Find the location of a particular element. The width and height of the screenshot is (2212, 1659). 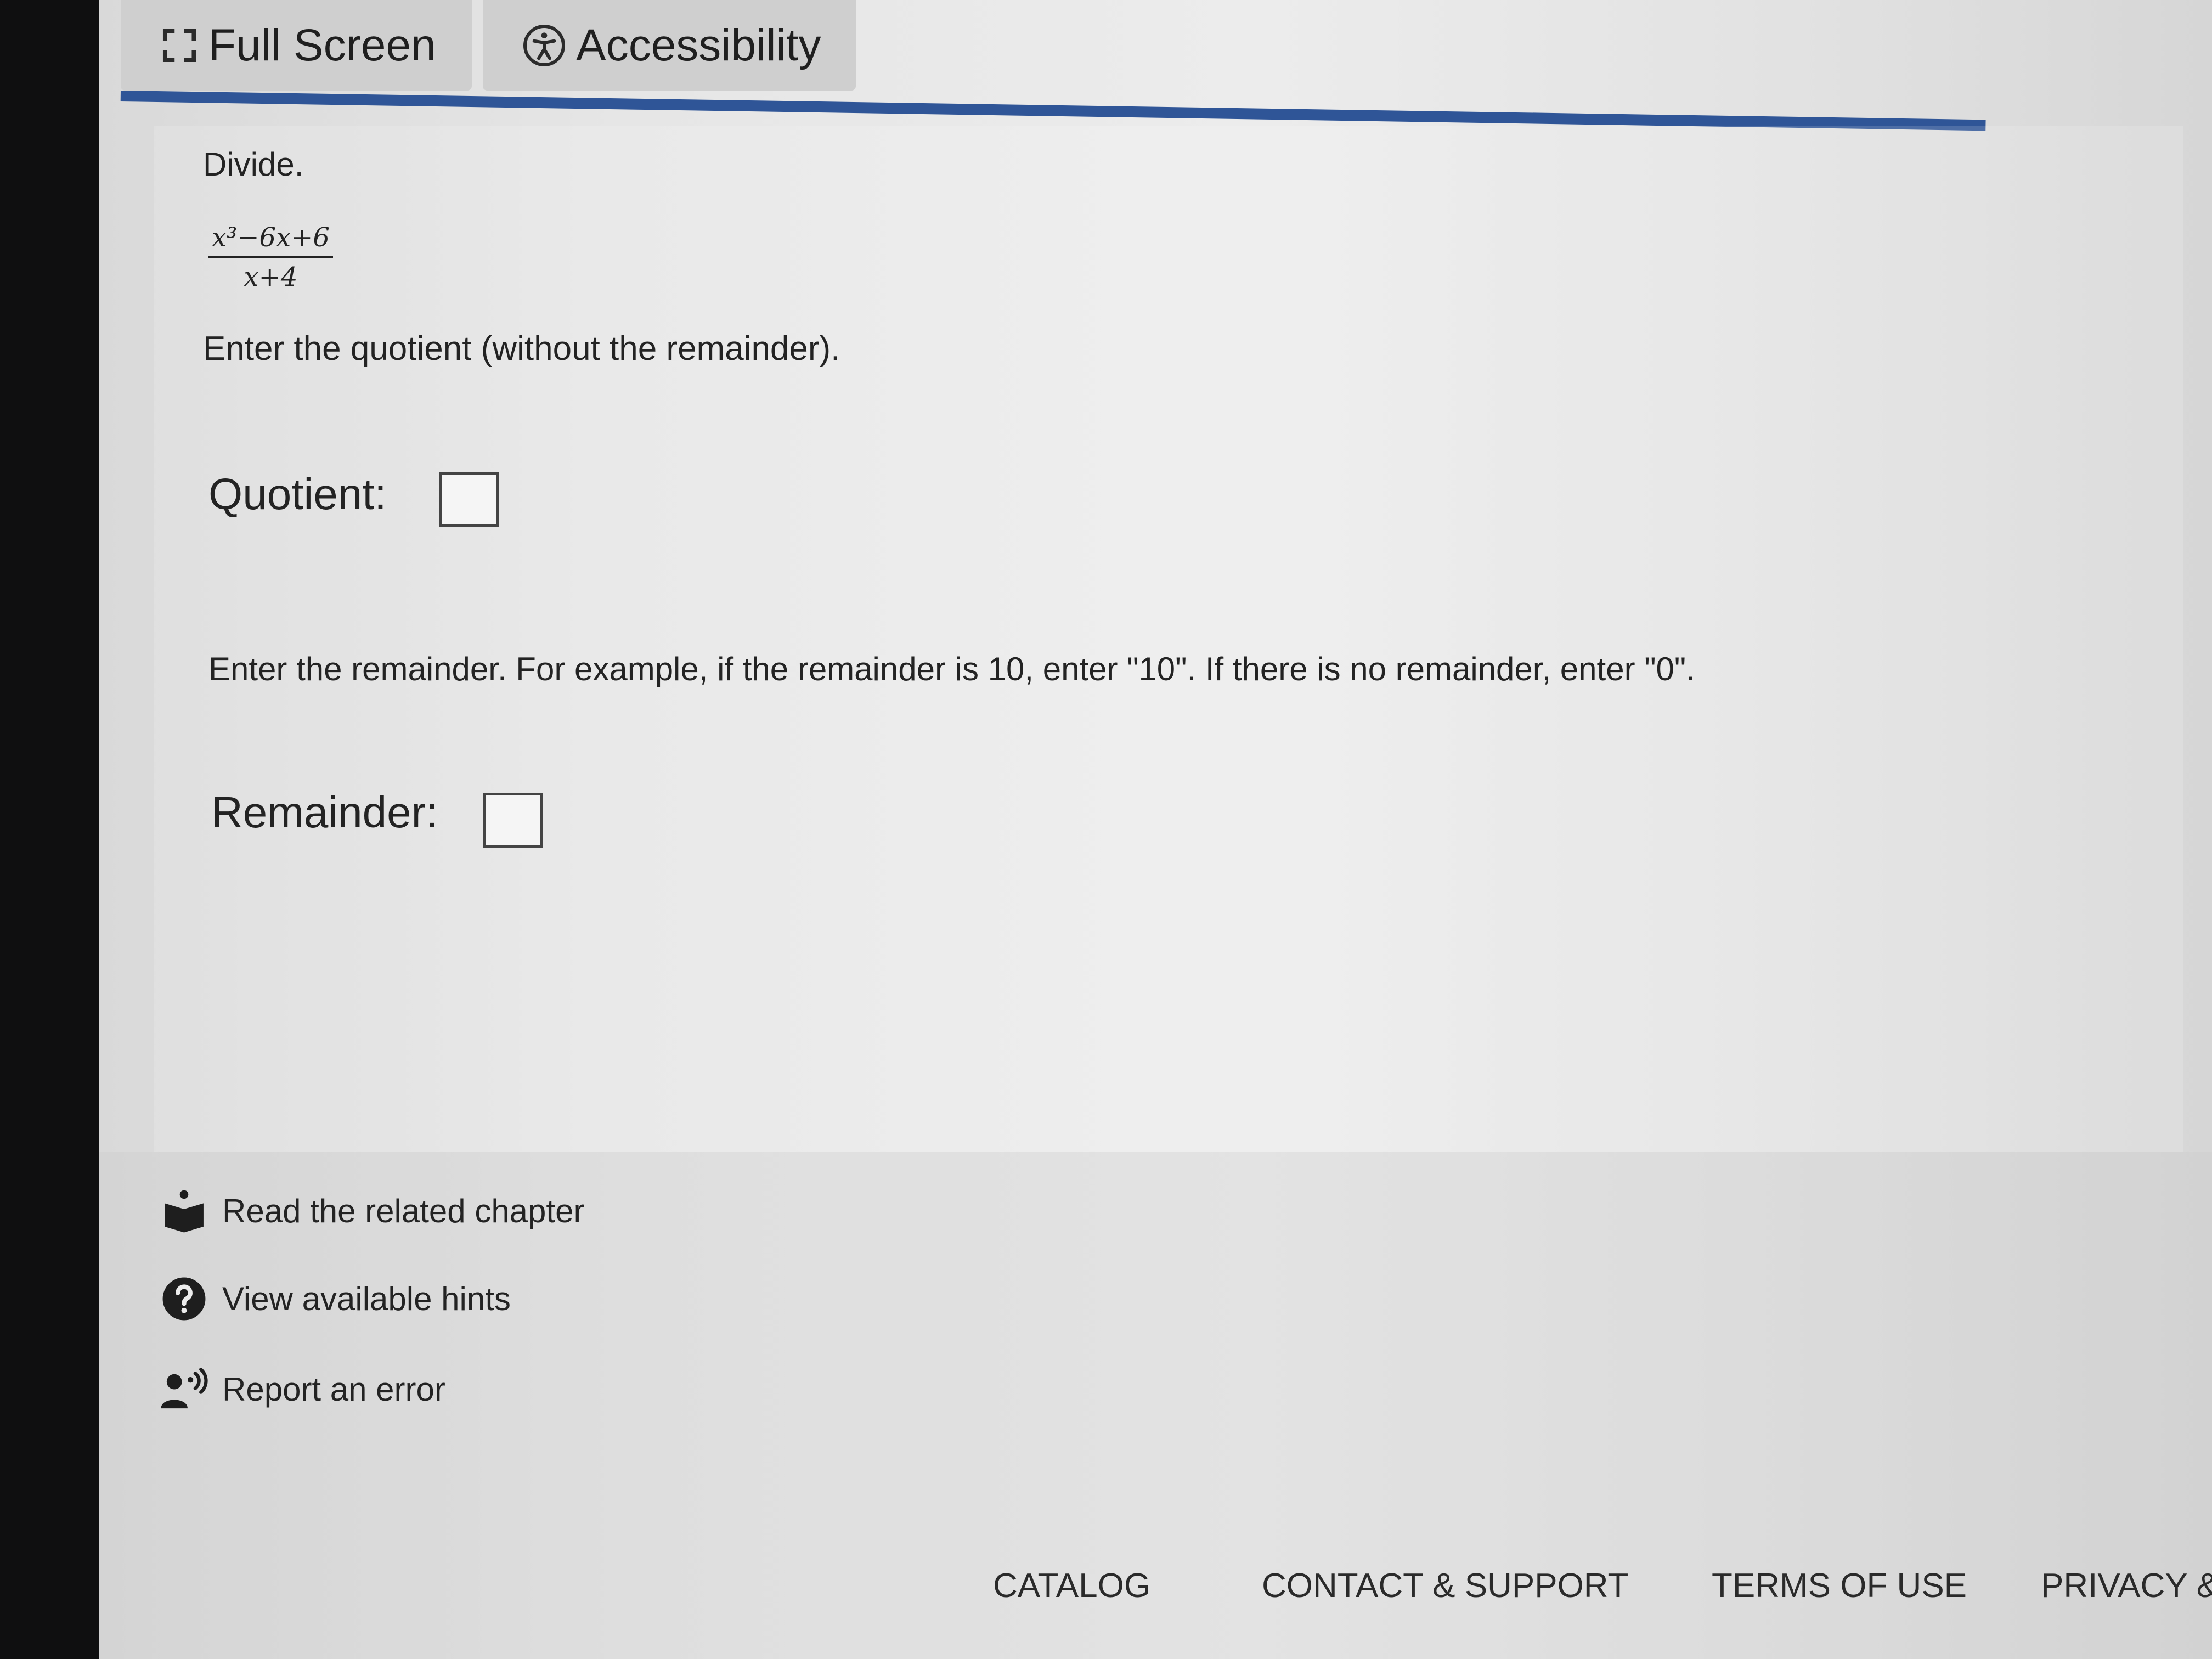

accessibility-button: Accessibility is located at coordinates (670, 46).